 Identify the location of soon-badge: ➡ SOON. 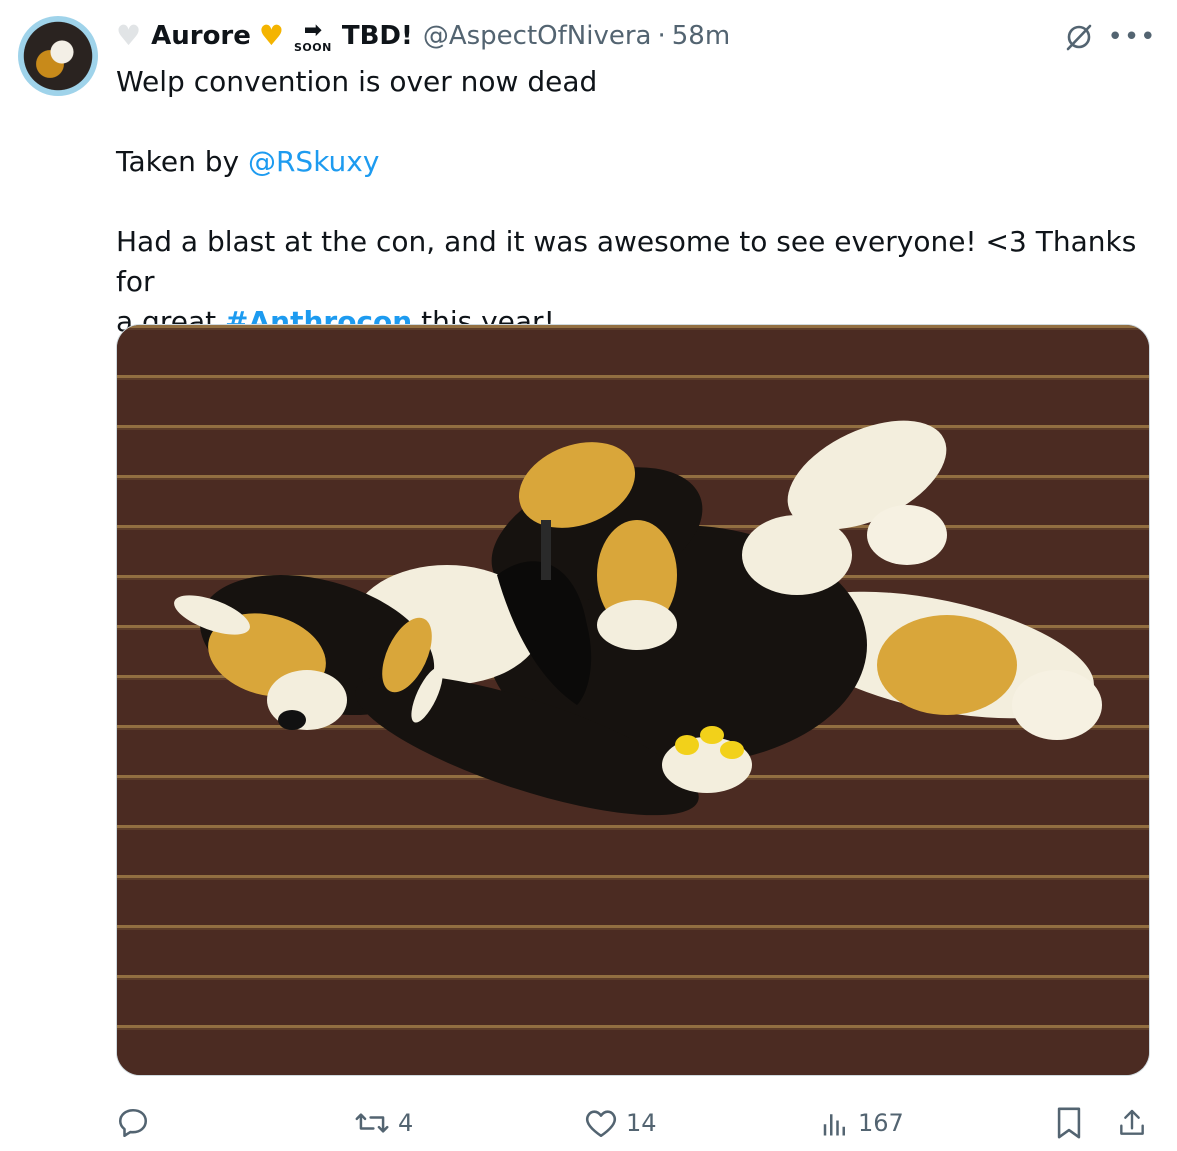
(313, 35).